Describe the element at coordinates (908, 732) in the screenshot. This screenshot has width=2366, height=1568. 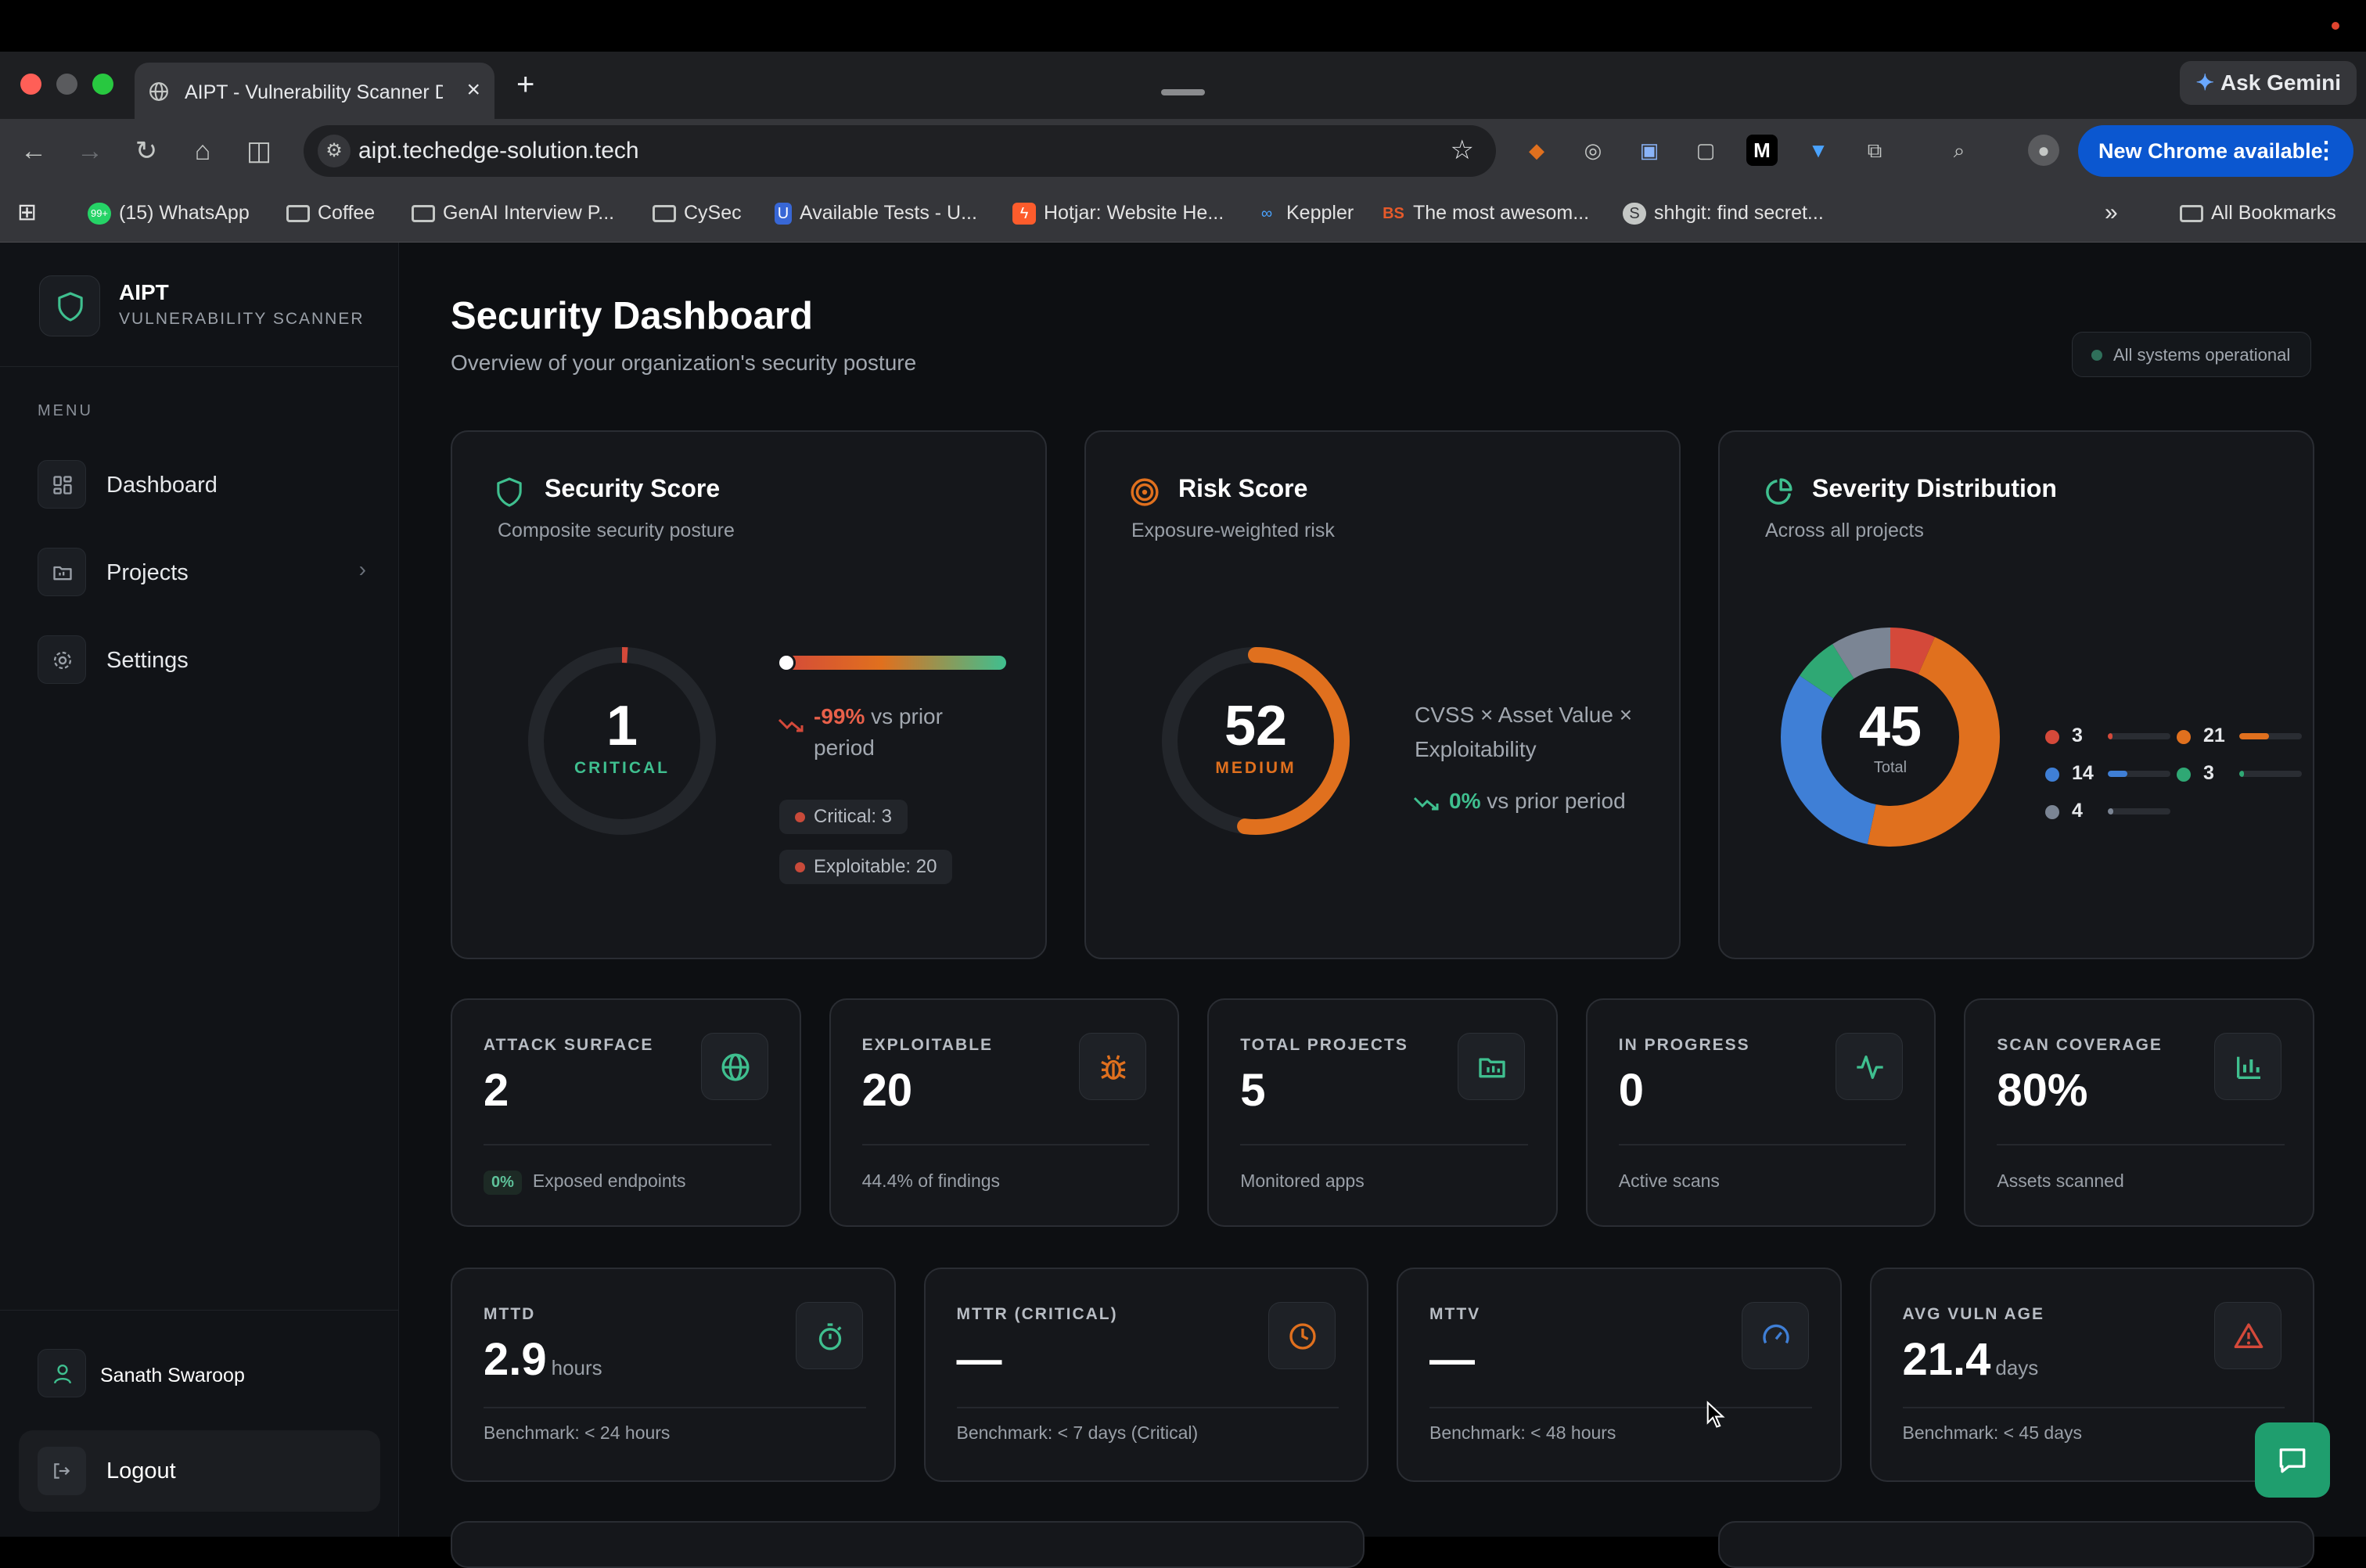
I see `security-trend: -99% vs prior period` at that location.